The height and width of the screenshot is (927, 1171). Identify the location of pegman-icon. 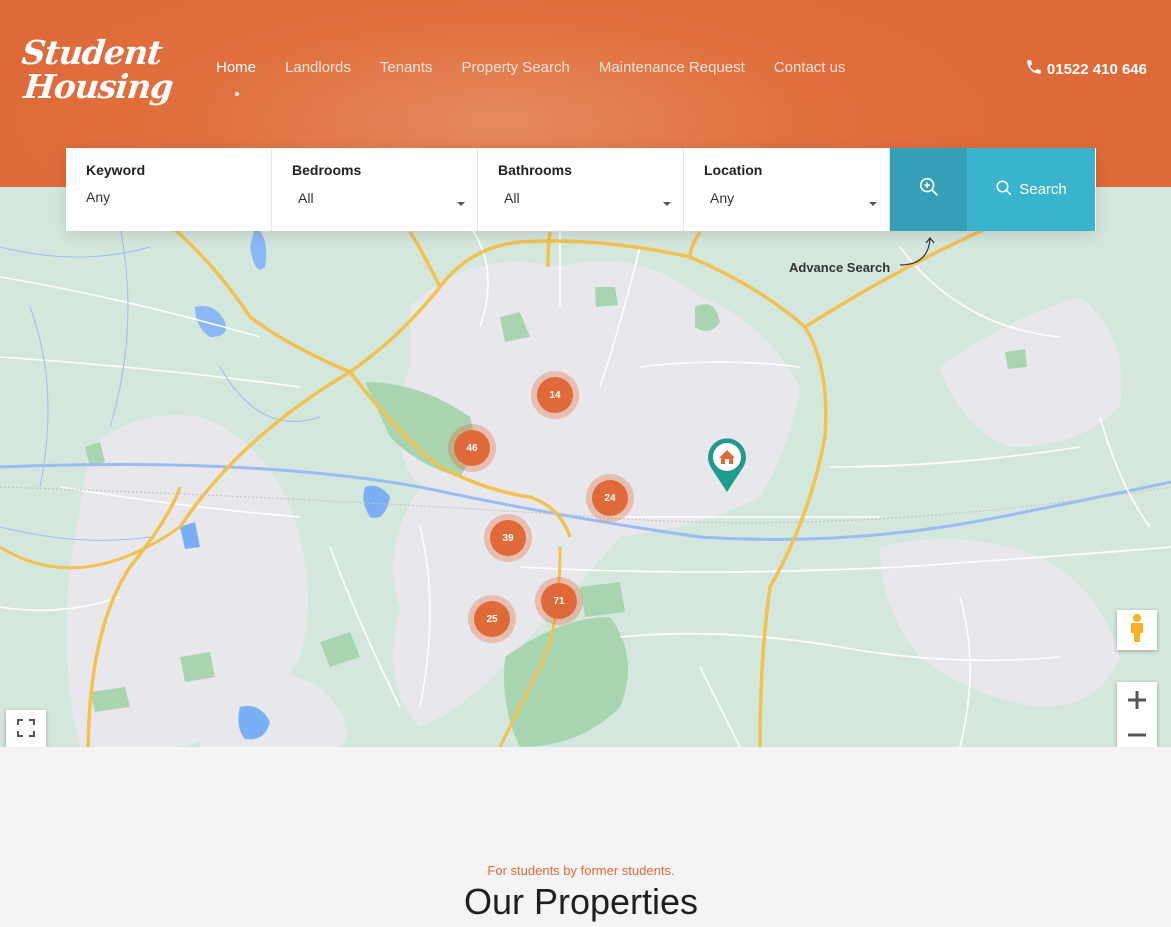
(1137, 630).